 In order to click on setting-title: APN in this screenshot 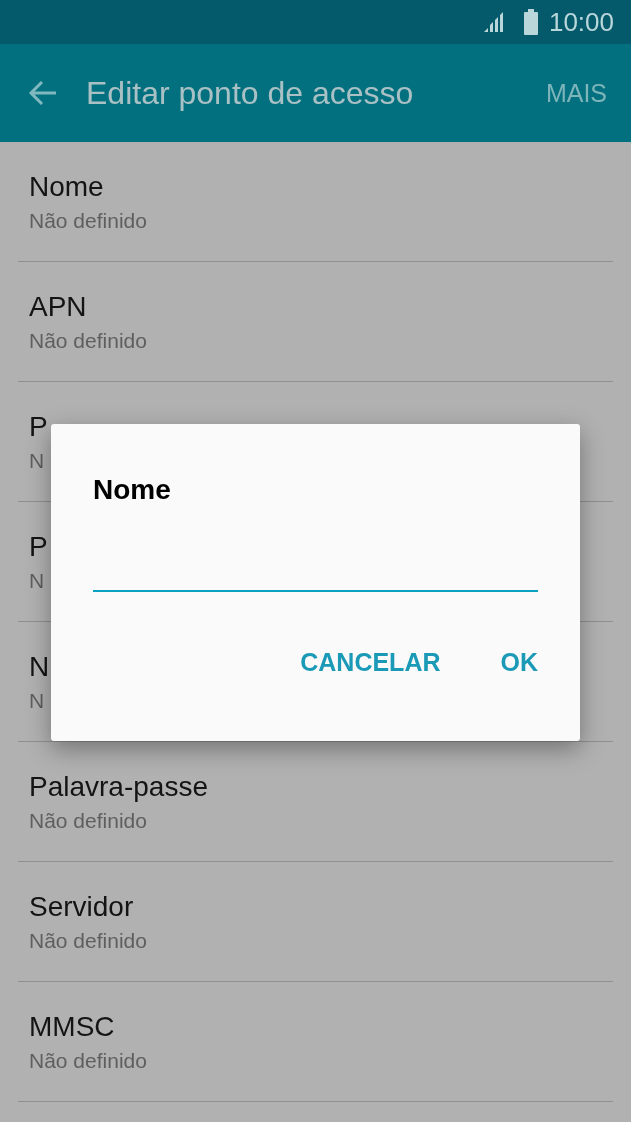, I will do `click(58, 306)`.